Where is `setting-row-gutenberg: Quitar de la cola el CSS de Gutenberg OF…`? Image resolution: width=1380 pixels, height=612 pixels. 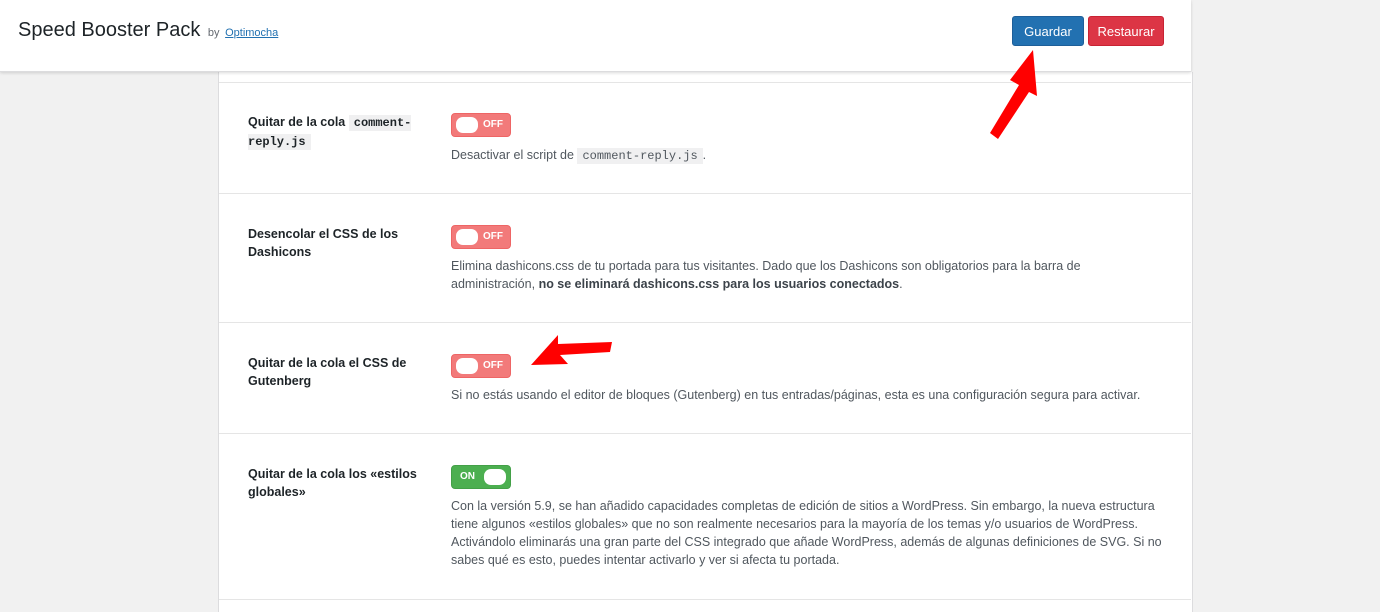 setting-row-gutenberg: Quitar de la cola el CSS de Gutenberg OF… is located at coordinates (705, 378).